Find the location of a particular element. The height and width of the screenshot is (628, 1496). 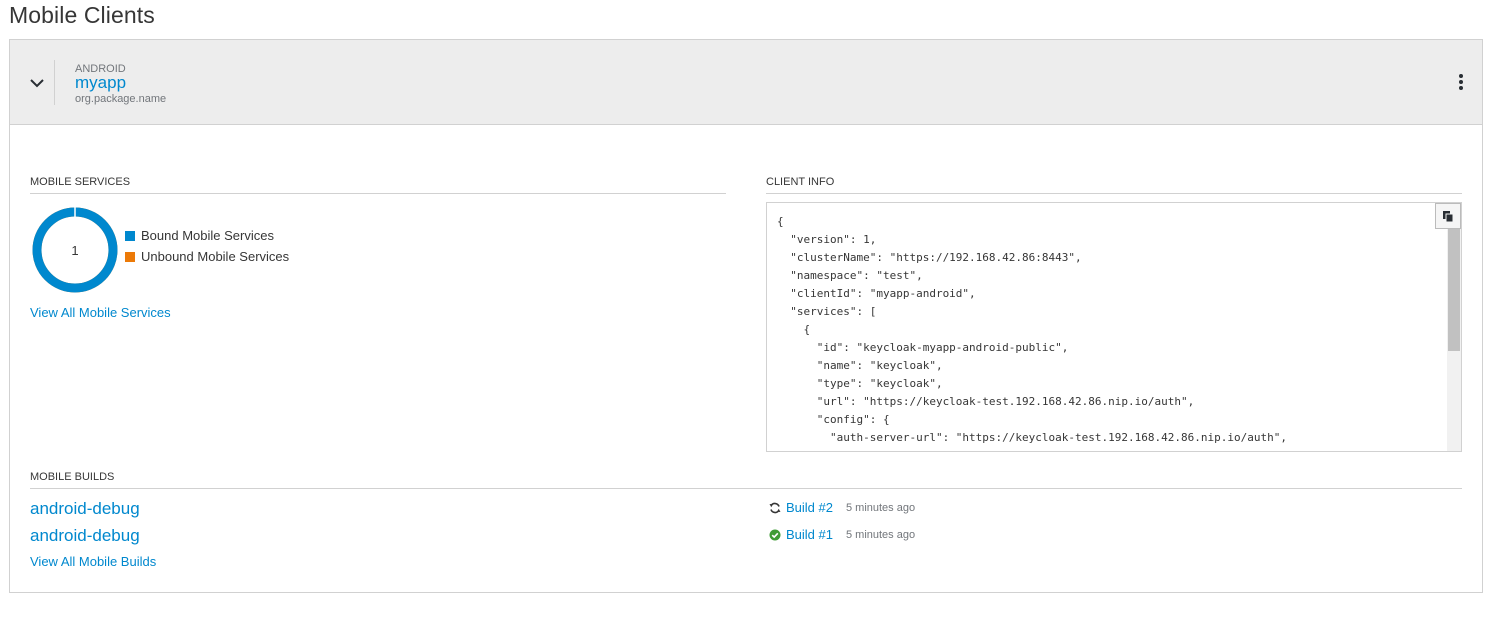

chevron-down-icon is located at coordinates (37, 82).